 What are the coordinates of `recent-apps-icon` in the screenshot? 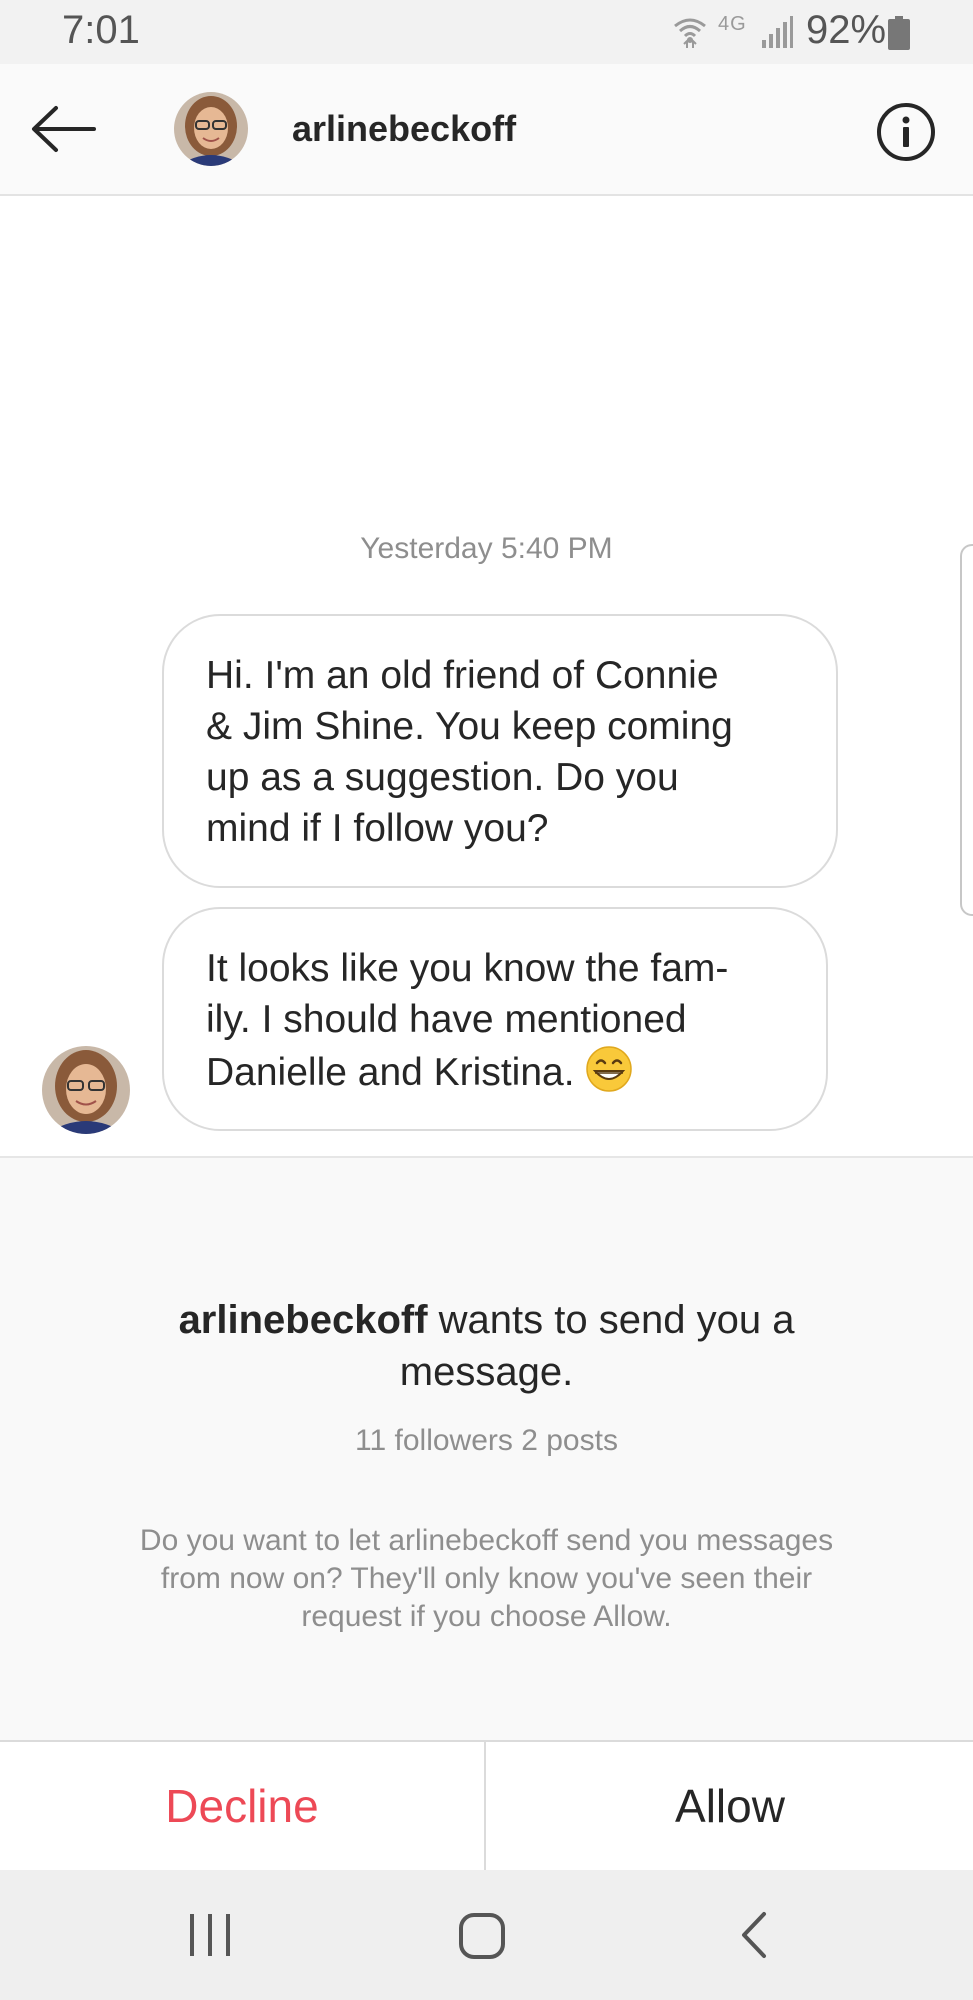 It's located at (210, 1937).